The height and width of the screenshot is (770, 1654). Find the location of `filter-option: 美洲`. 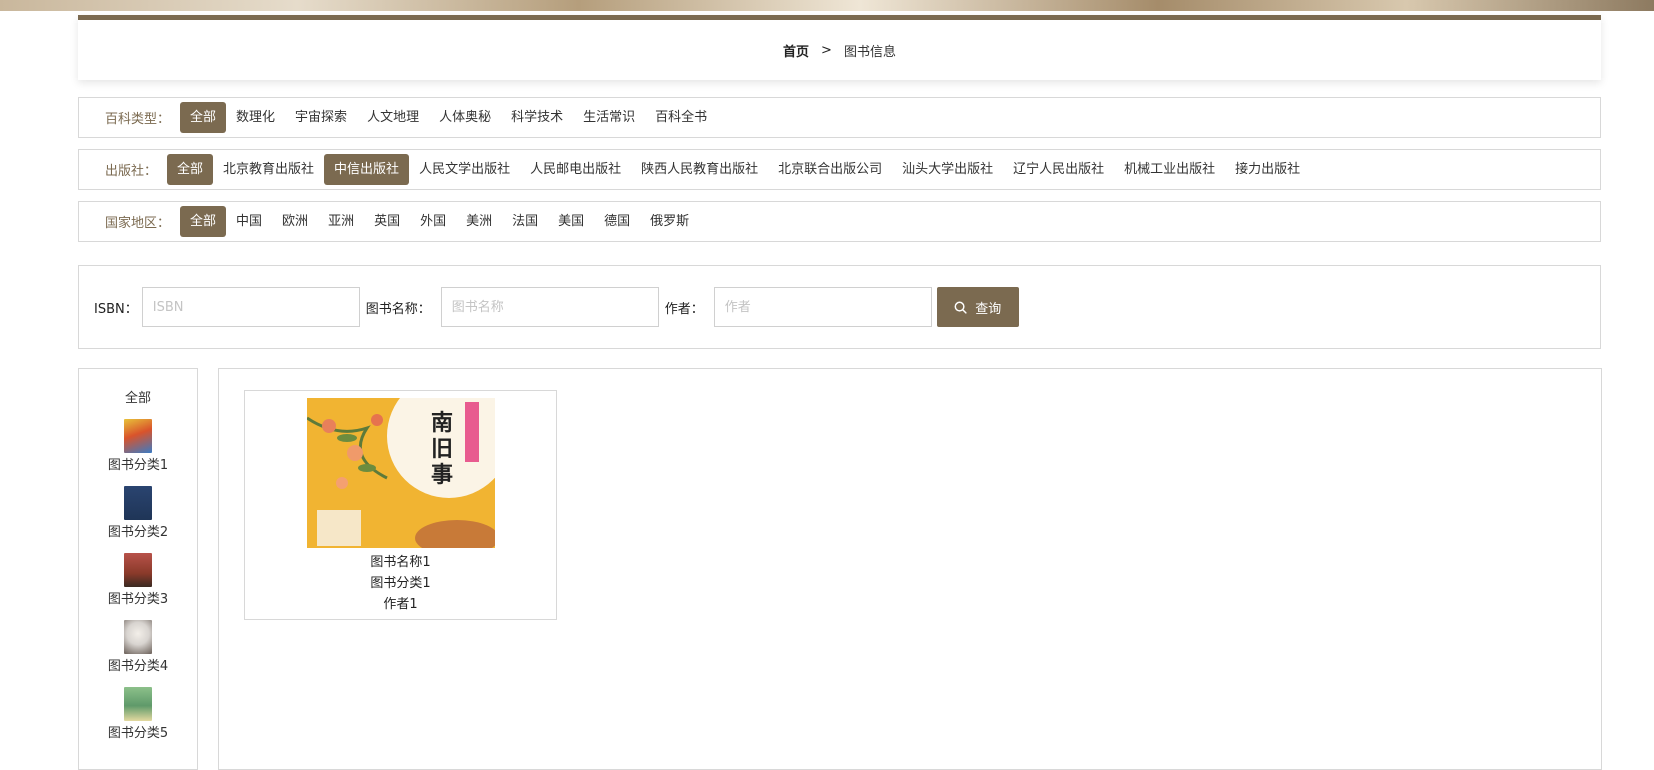

filter-option: 美洲 is located at coordinates (479, 221).